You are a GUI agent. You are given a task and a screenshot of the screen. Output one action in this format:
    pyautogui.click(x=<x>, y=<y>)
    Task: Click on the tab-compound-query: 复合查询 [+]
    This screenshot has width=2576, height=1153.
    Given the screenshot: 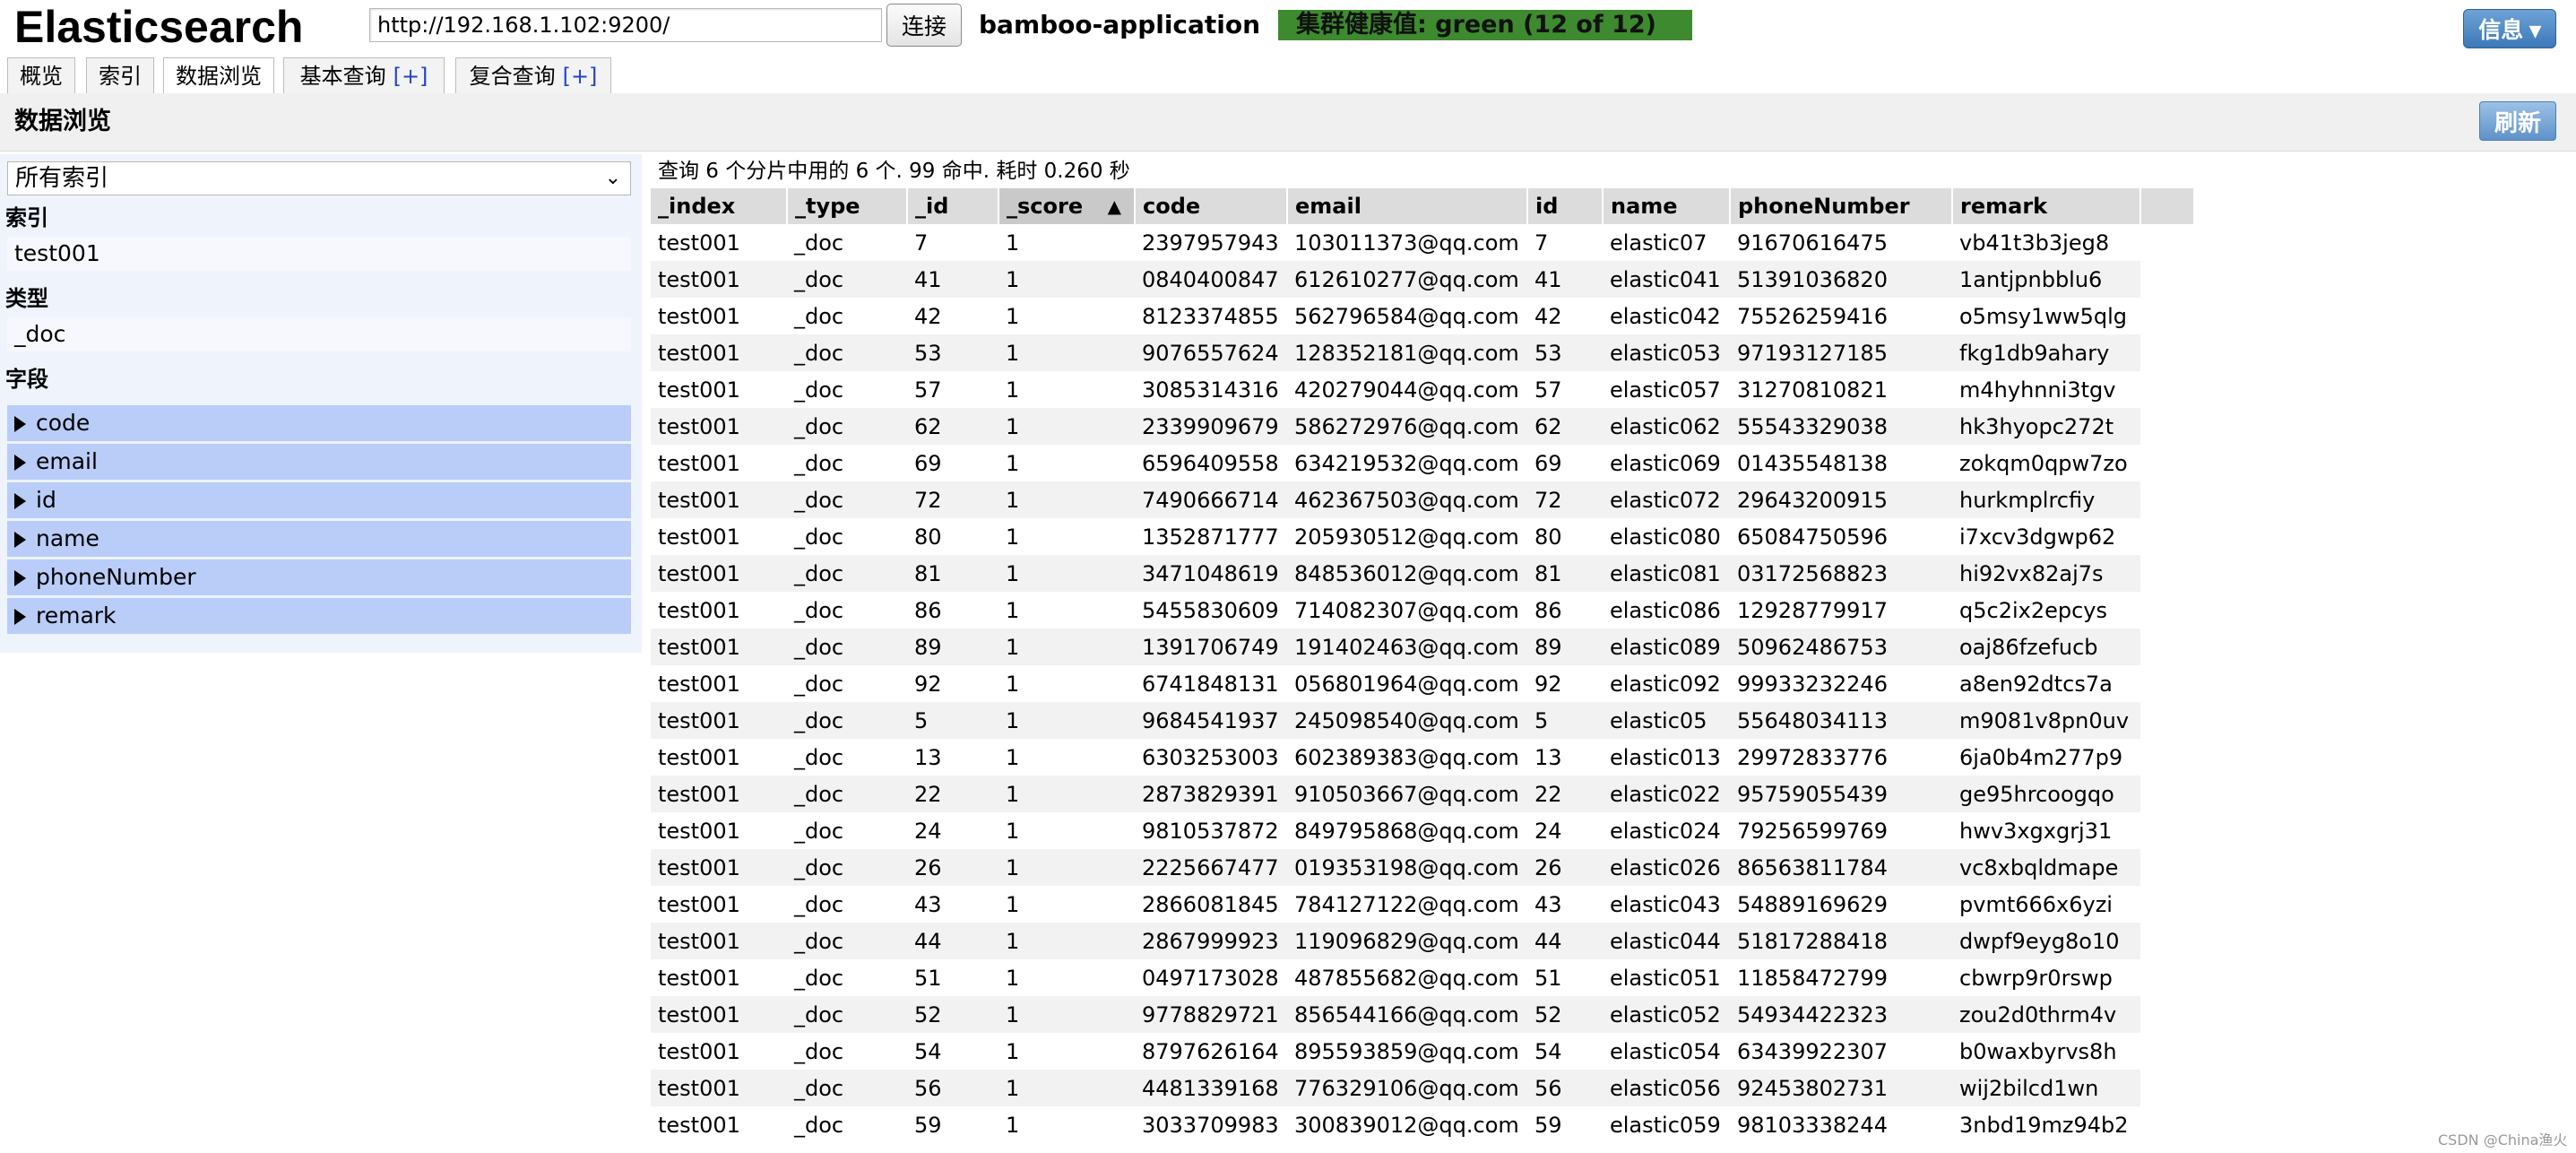 What is the action you would take?
    pyautogui.click(x=533, y=75)
    